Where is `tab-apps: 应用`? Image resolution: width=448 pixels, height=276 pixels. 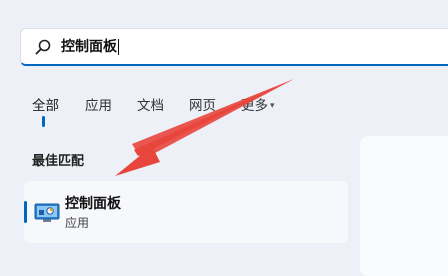 tab-apps: 应用 is located at coordinates (98, 104).